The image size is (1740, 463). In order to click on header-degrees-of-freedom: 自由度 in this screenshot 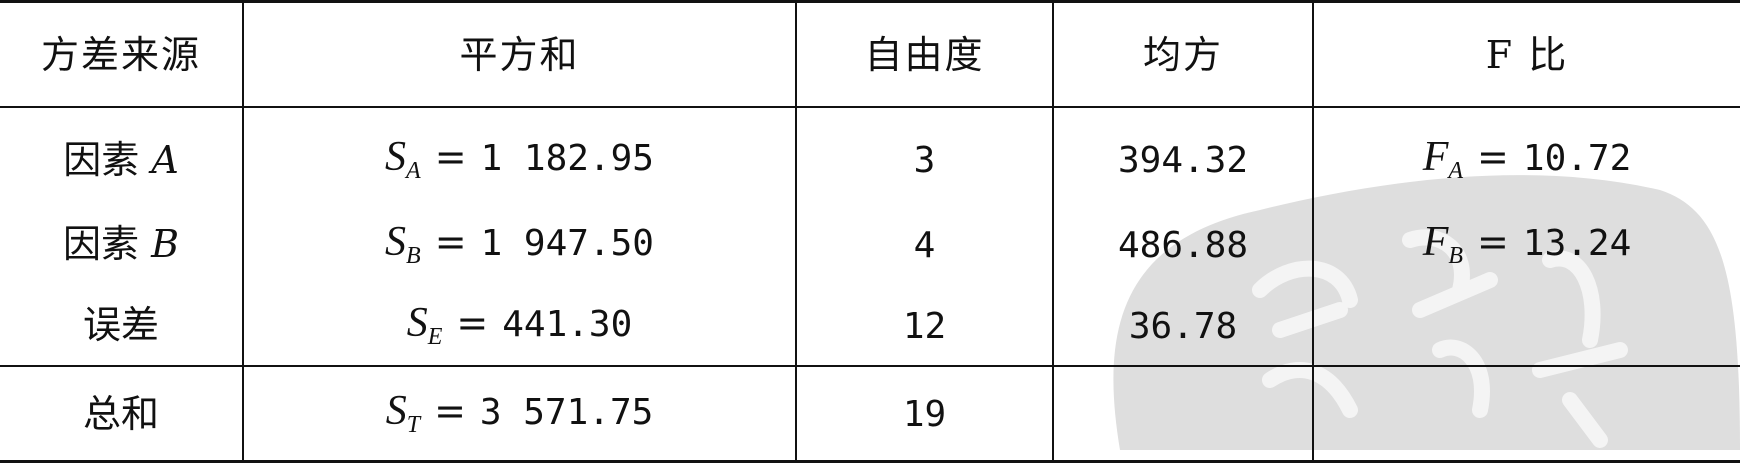, I will do `click(924, 54)`.